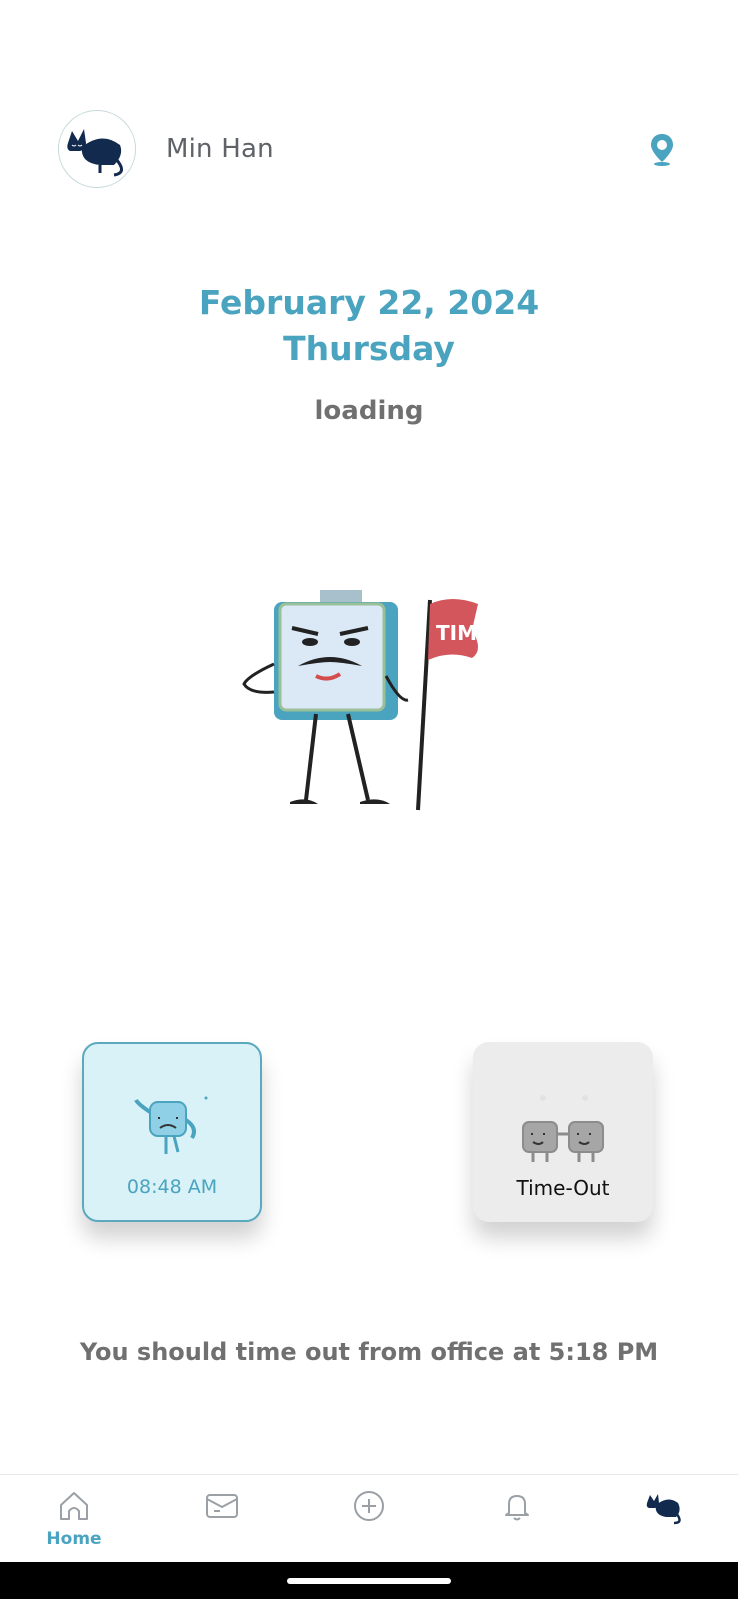  What do you see at coordinates (369, 1526) in the screenshot?
I see `nav-add` at bounding box center [369, 1526].